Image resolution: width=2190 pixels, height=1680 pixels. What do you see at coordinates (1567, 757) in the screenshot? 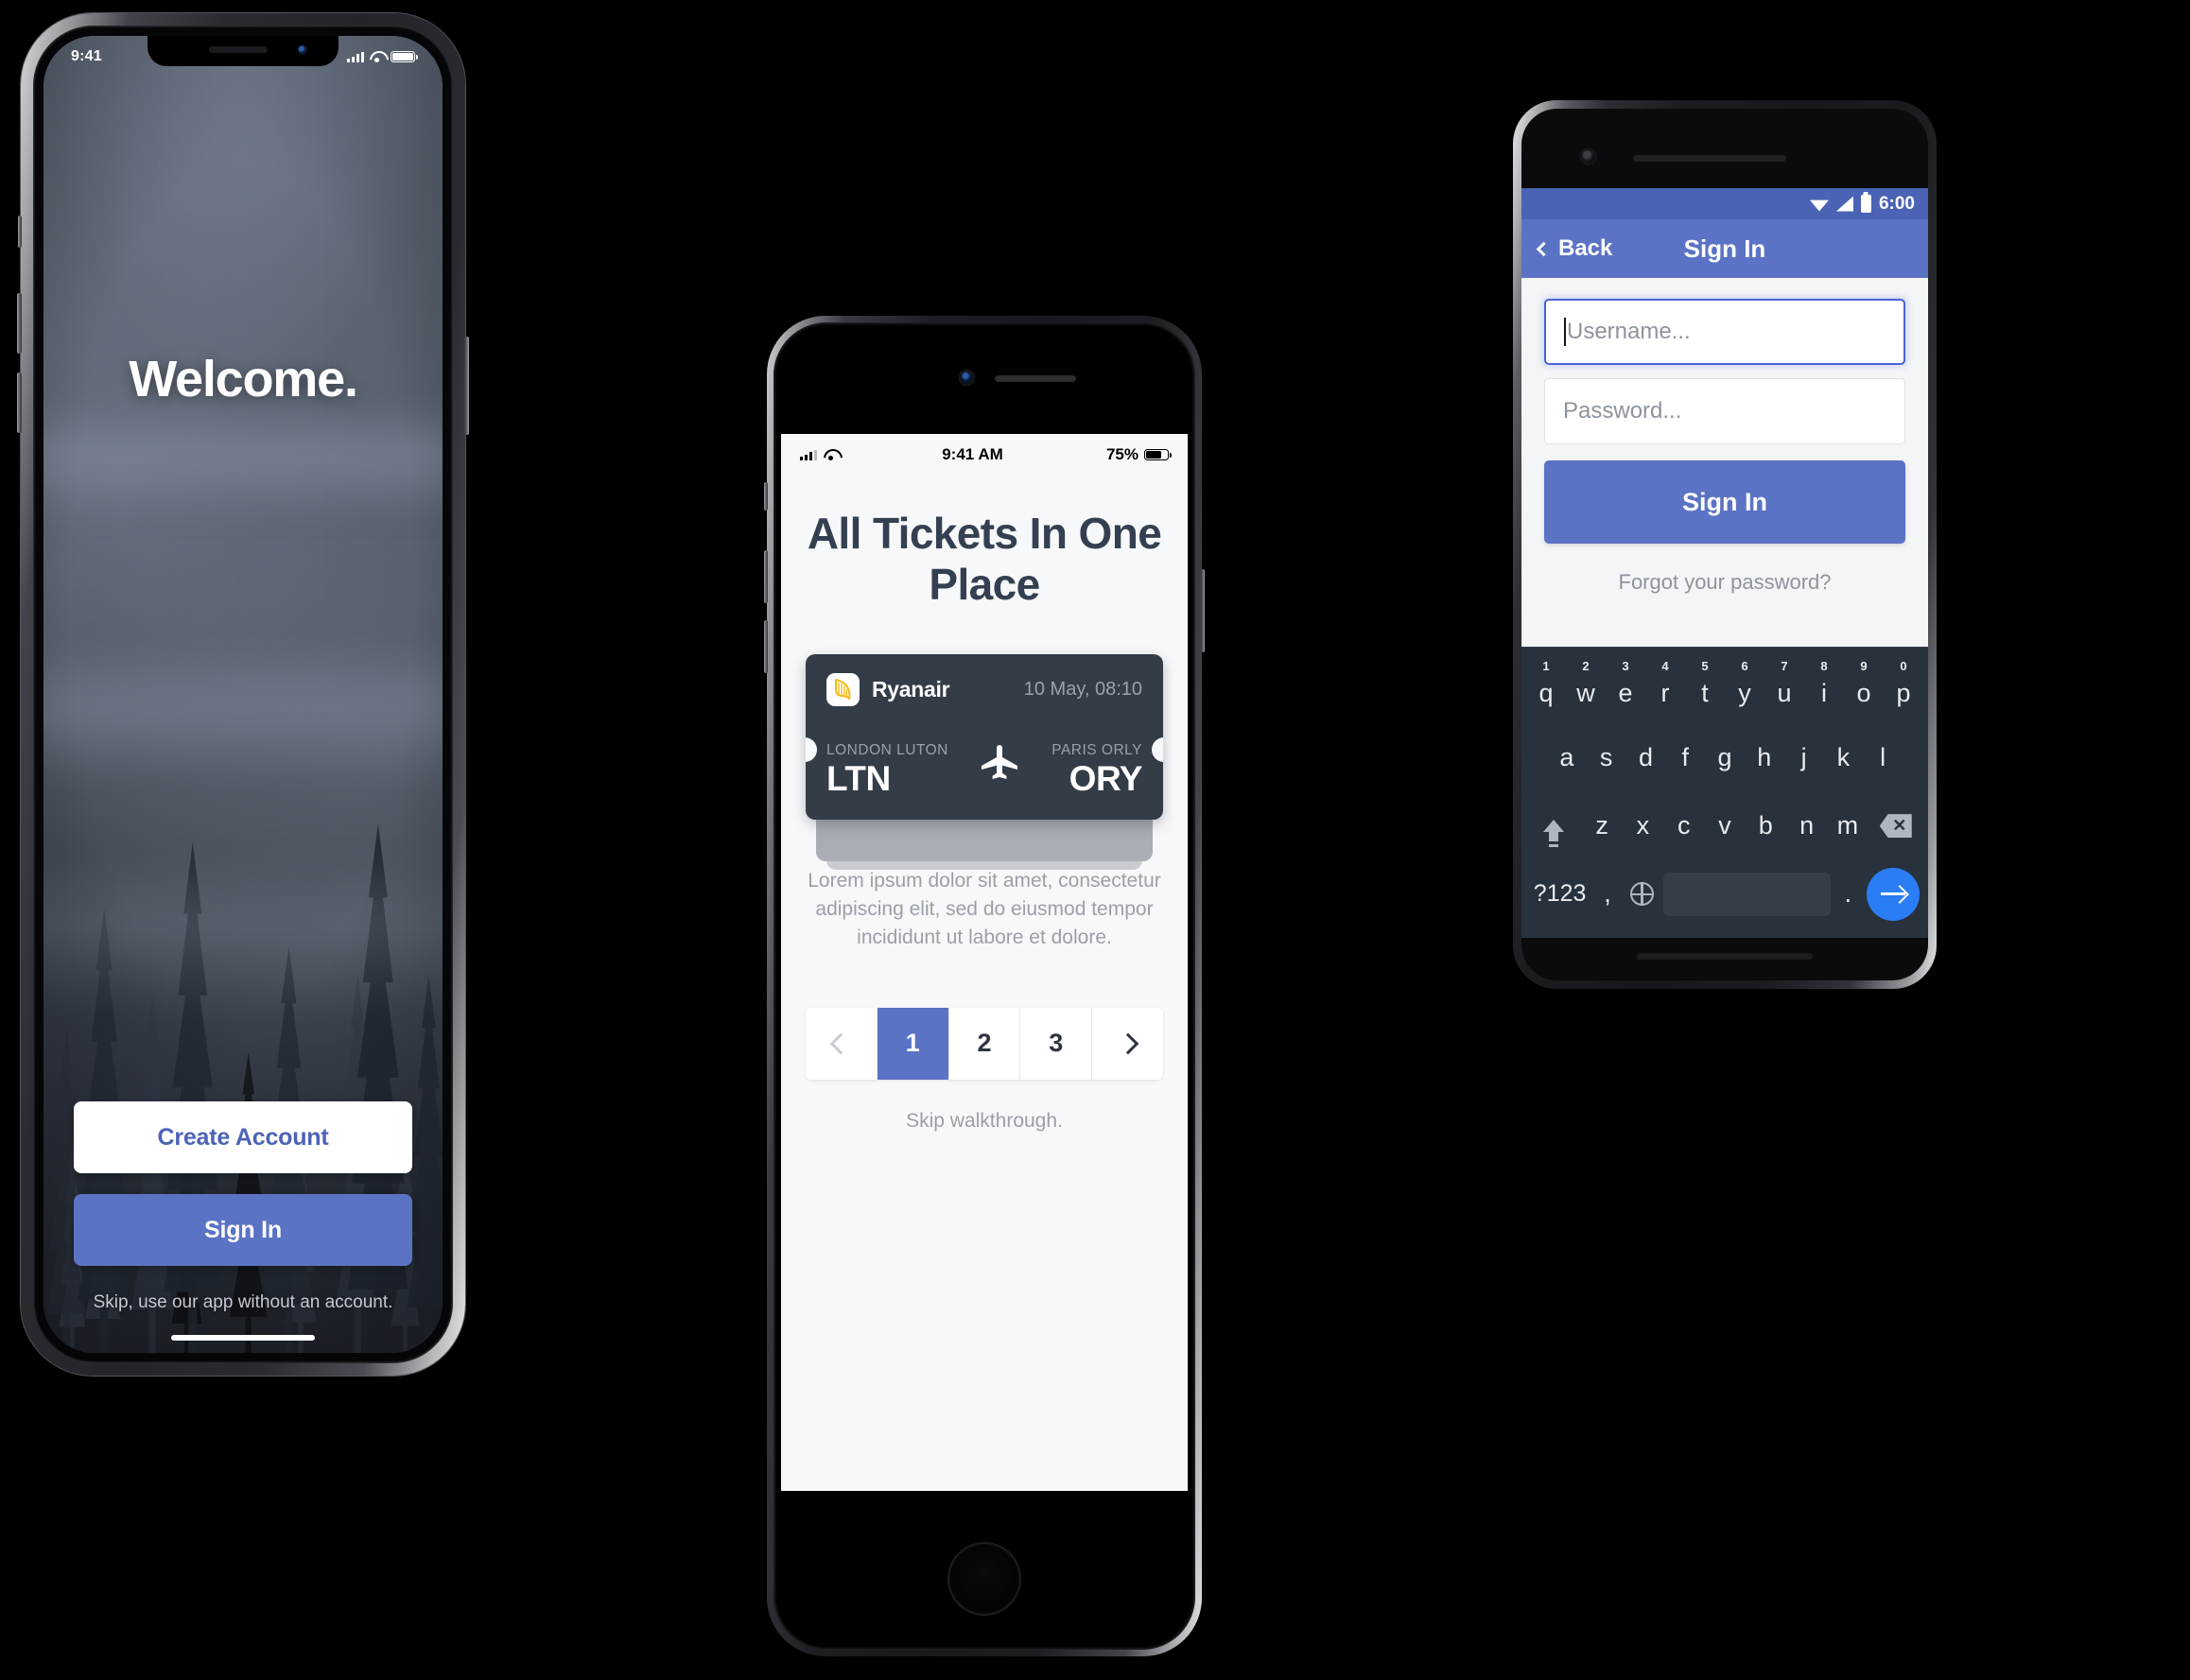
I see `key-a: a` at bounding box center [1567, 757].